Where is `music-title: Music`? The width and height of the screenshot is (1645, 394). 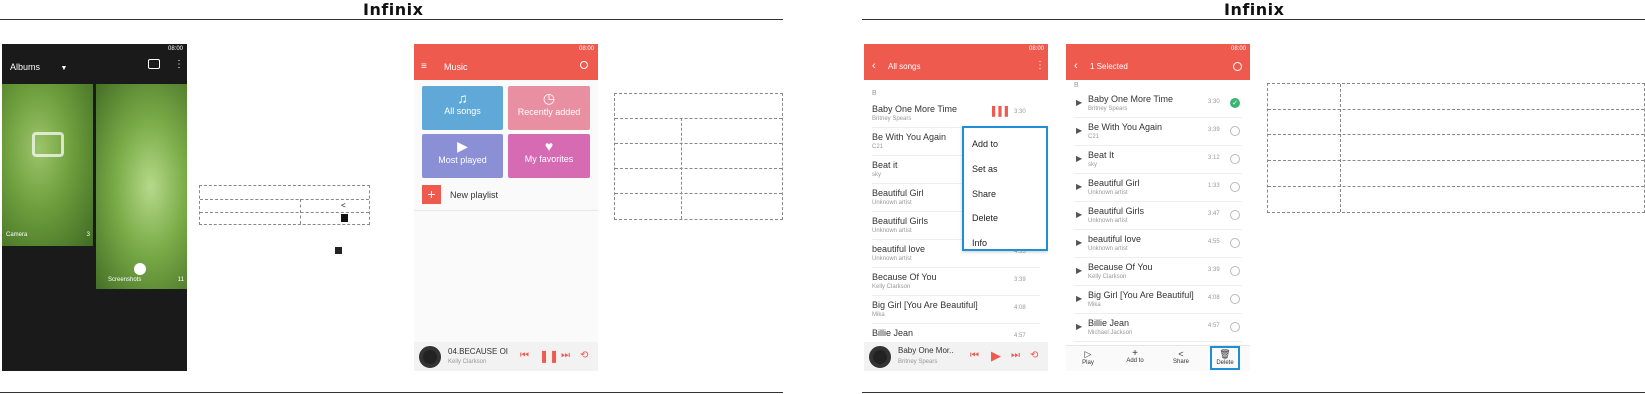
music-title: Music is located at coordinates (456, 67).